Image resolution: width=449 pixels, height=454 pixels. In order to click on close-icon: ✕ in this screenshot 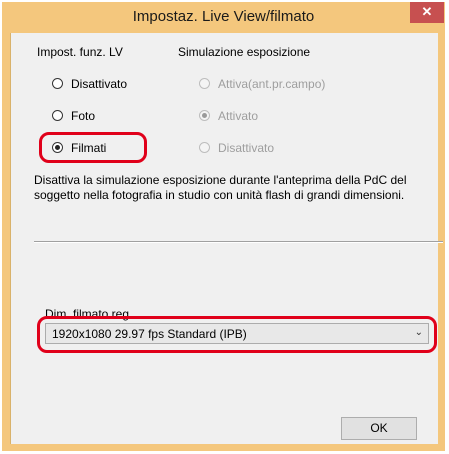, I will do `click(427, 11)`.